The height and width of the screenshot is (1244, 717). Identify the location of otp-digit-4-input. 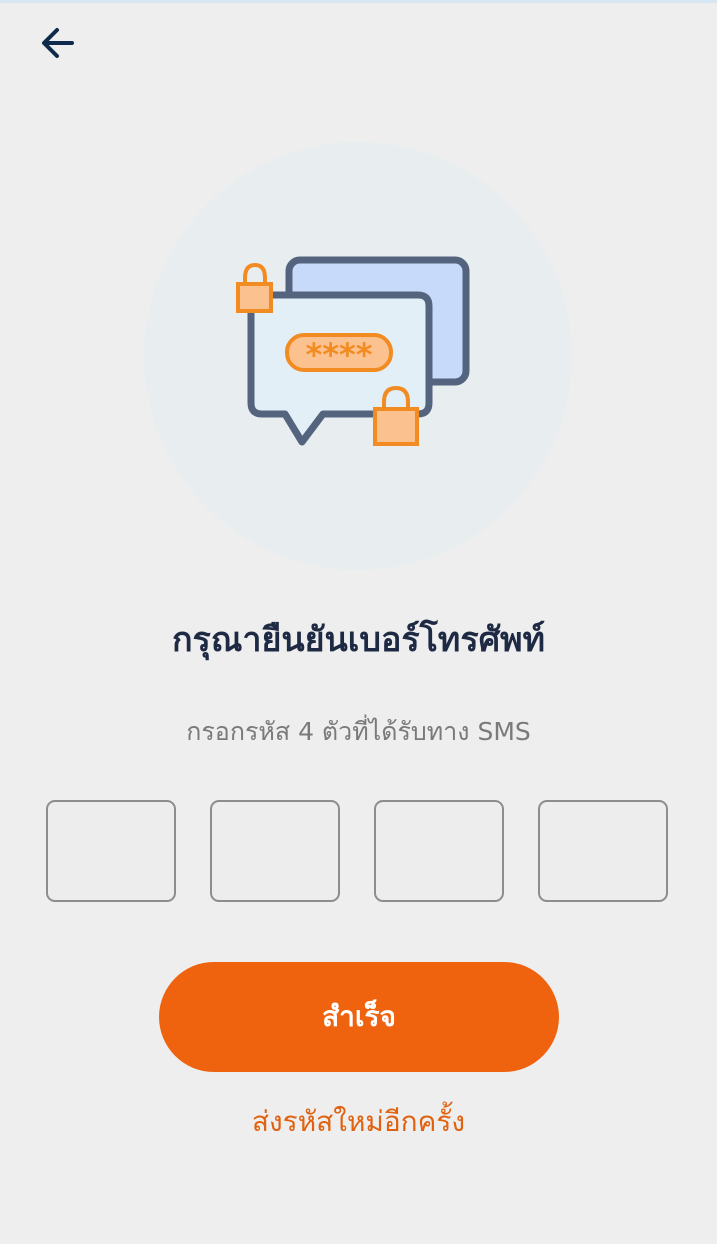
(603, 851).